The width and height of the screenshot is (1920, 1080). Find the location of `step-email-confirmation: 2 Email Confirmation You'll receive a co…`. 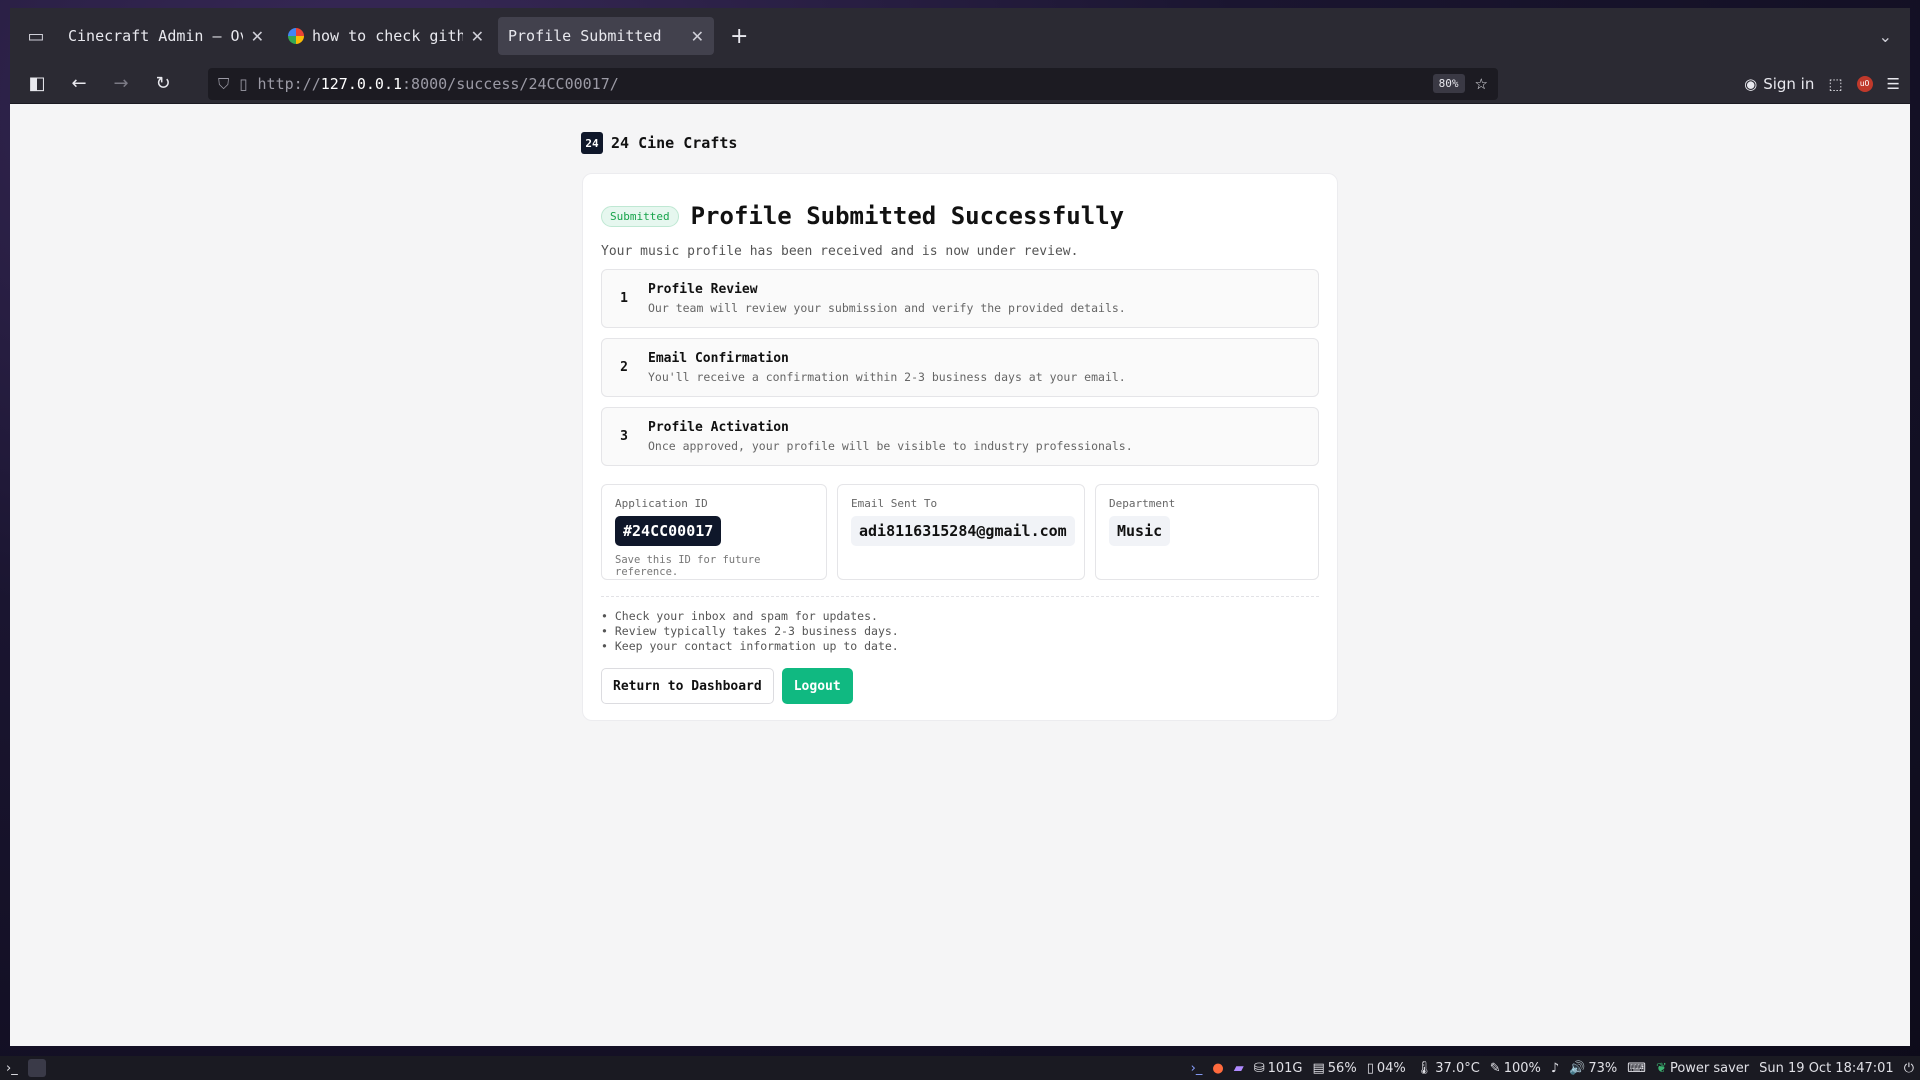

step-email-confirmation: 2 Email Confirmation You'll receive a co… is located at coordinates (960, 367).